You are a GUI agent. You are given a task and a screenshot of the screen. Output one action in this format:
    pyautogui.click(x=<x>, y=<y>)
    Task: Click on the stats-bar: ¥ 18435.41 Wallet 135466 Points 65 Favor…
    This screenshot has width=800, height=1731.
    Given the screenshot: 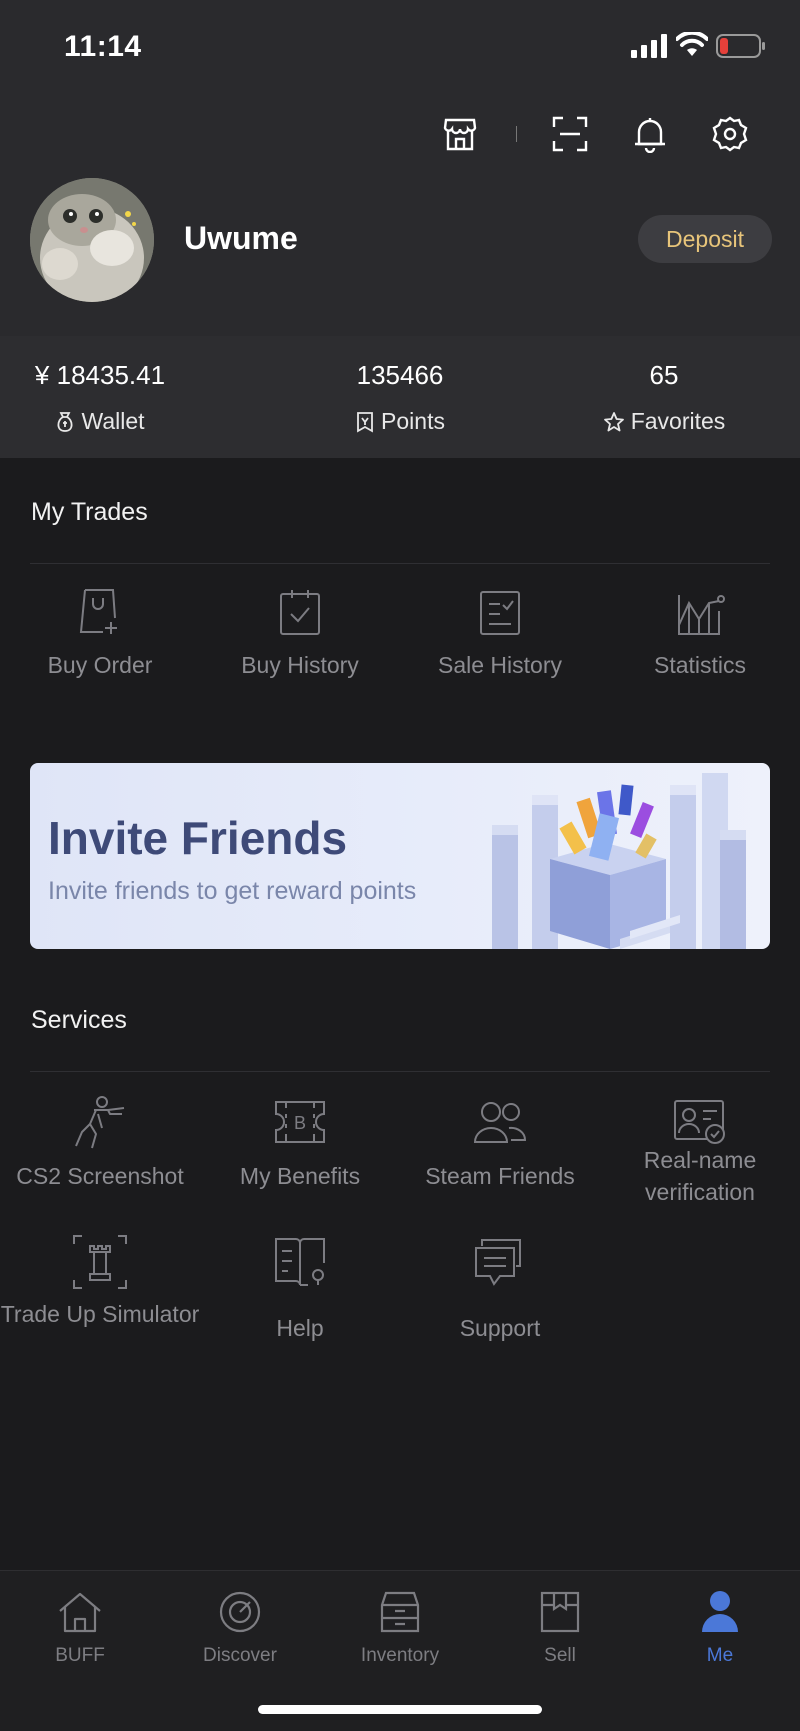 What is the action you would take?
    pyautogui.click(x=400, y=397)
    